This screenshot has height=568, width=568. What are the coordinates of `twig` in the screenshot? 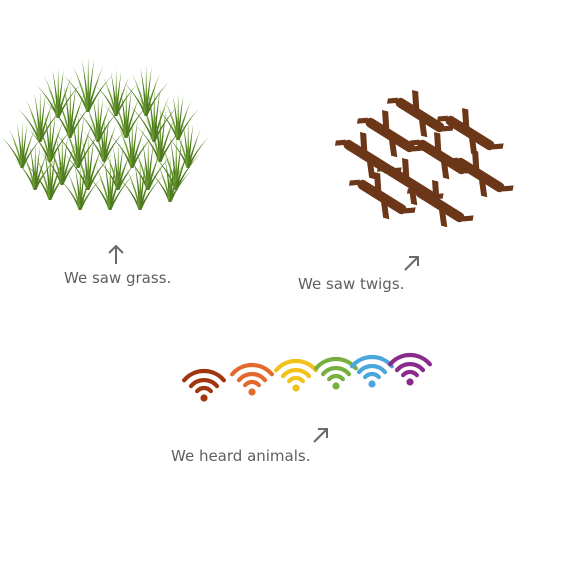 It's located at (480, 173).